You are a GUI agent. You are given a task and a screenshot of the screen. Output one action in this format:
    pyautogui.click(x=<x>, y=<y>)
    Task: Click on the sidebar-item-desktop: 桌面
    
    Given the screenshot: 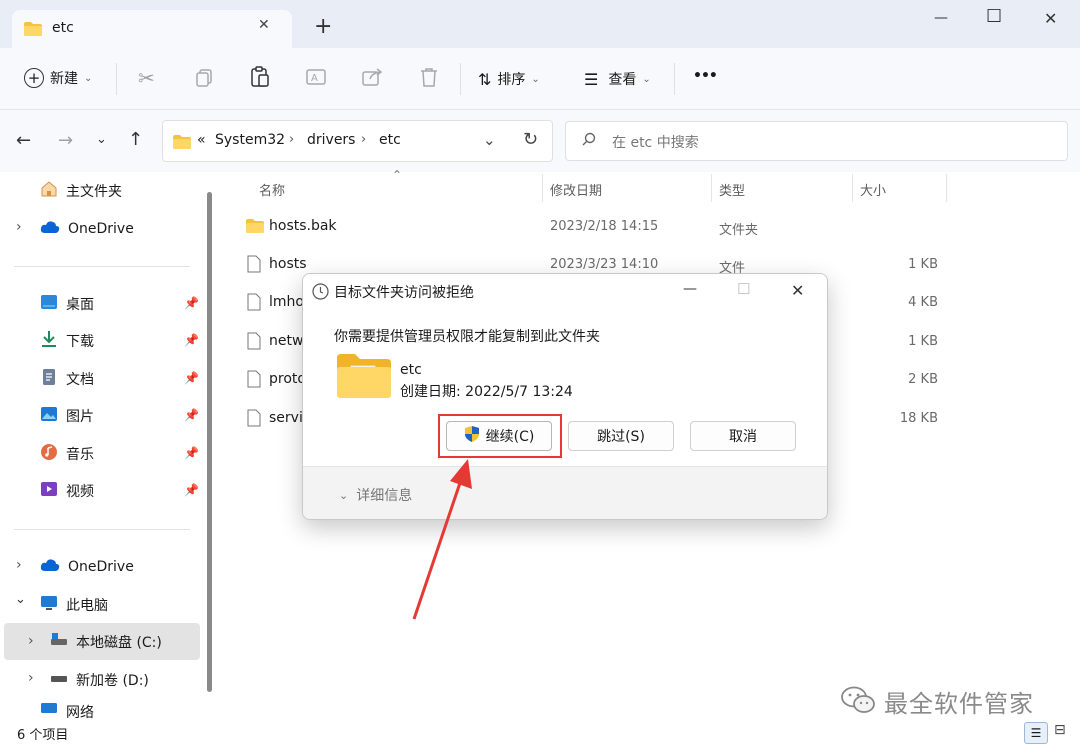 What is the action you would take?
    pyautogui.click(x=67, y=304)
    